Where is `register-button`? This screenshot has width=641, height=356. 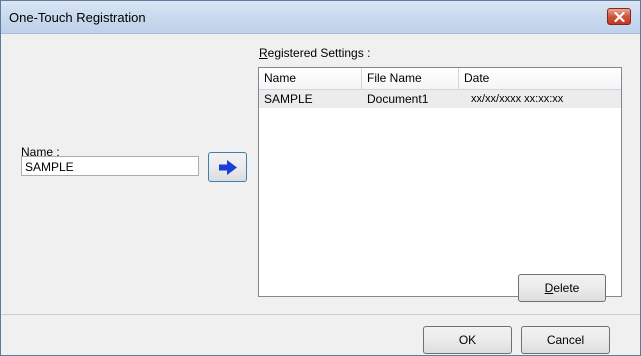 register-button is located at coordinates (227, 167).